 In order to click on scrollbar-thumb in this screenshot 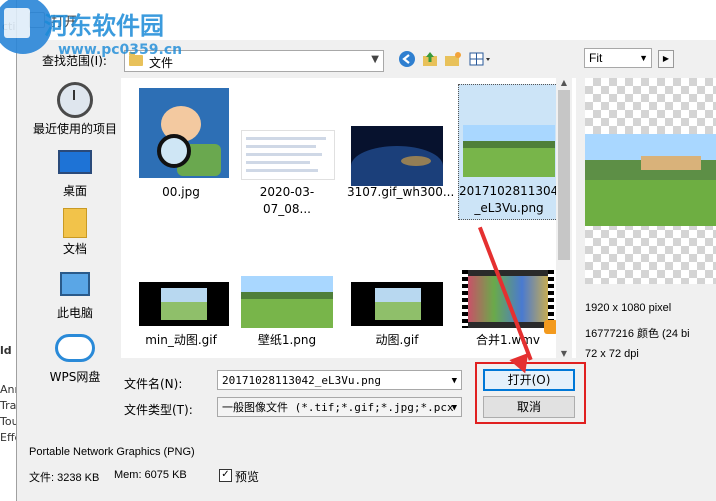, I will do `click(564, 175)`.